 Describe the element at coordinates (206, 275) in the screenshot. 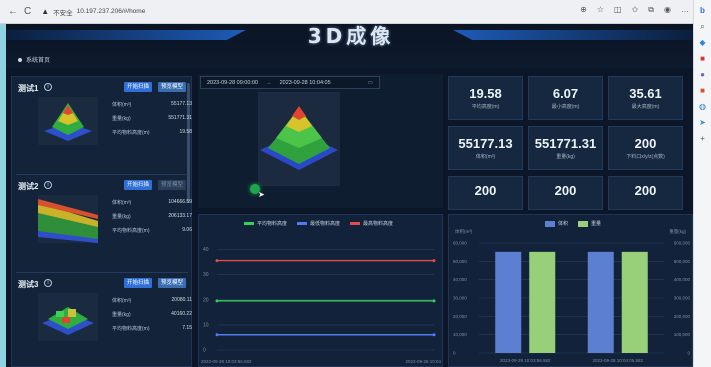

I see `y-tick-label: 30` at that location.